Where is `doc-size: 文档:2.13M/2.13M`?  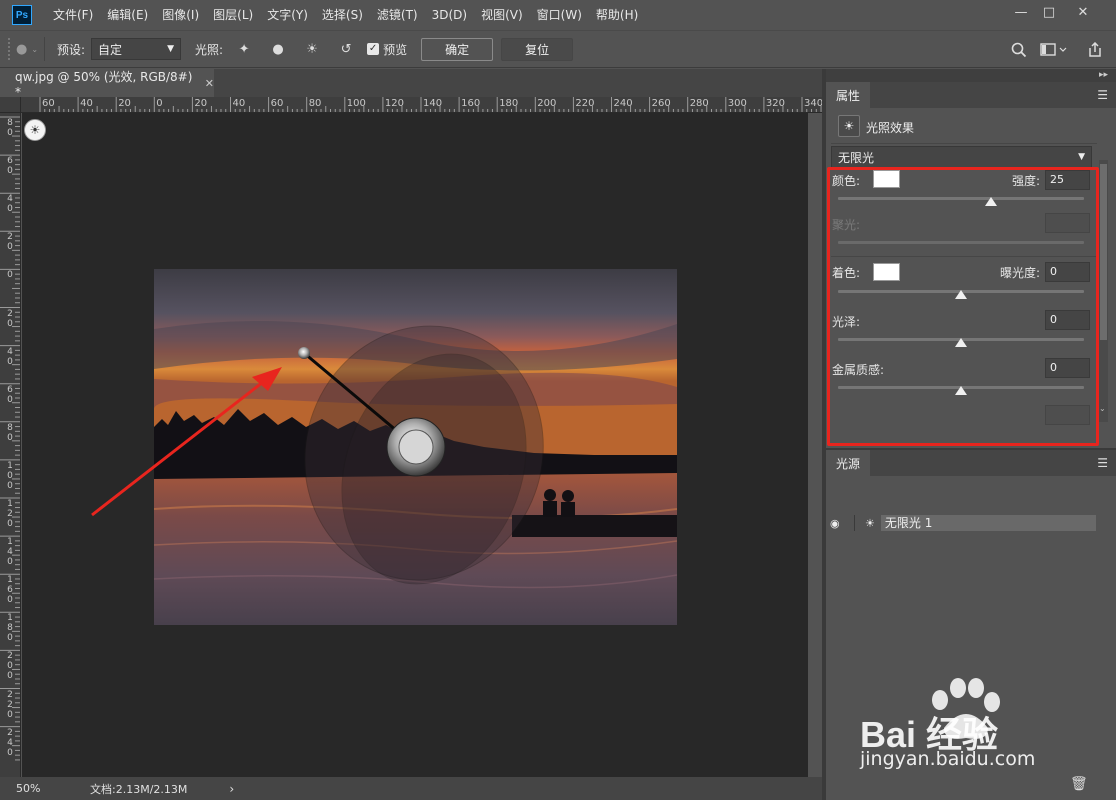
doc-size: 文档:2.13M/2.13M is located at coordinates (139, 789).